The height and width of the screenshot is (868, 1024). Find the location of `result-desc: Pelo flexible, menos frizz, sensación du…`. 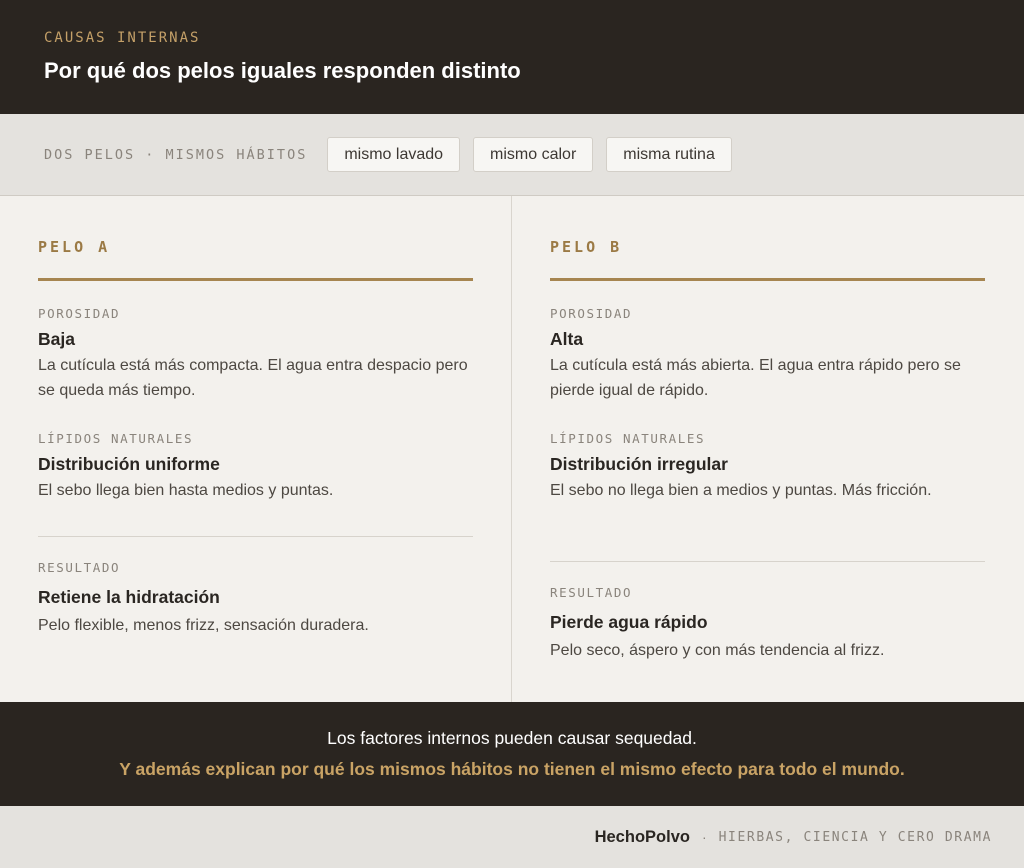

result-desc: Pelo flexible, menos frizz, sensación du… is located at coordinates (203, 625).